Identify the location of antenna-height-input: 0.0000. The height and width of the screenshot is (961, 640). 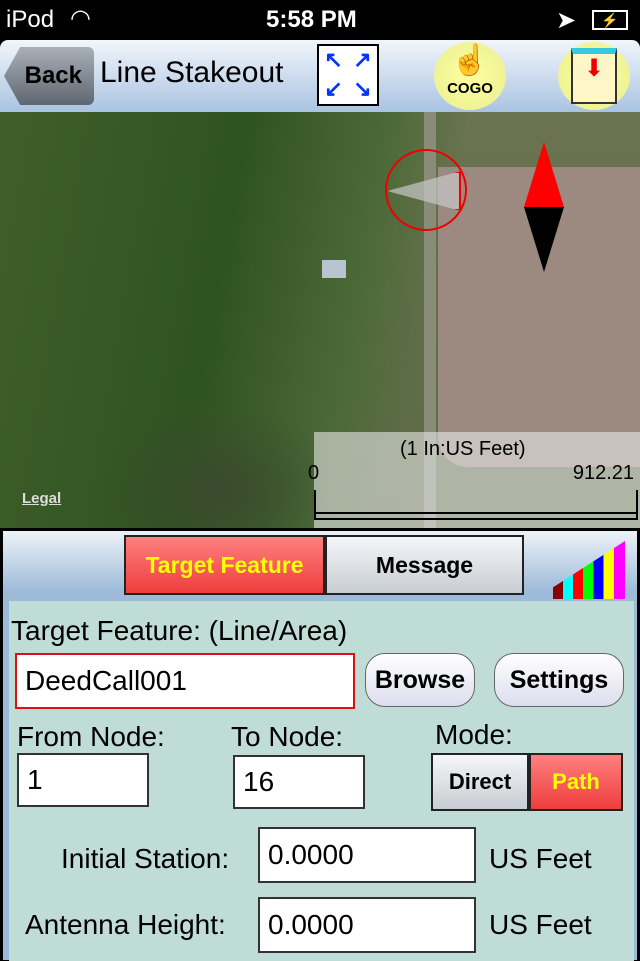
(367, 925).